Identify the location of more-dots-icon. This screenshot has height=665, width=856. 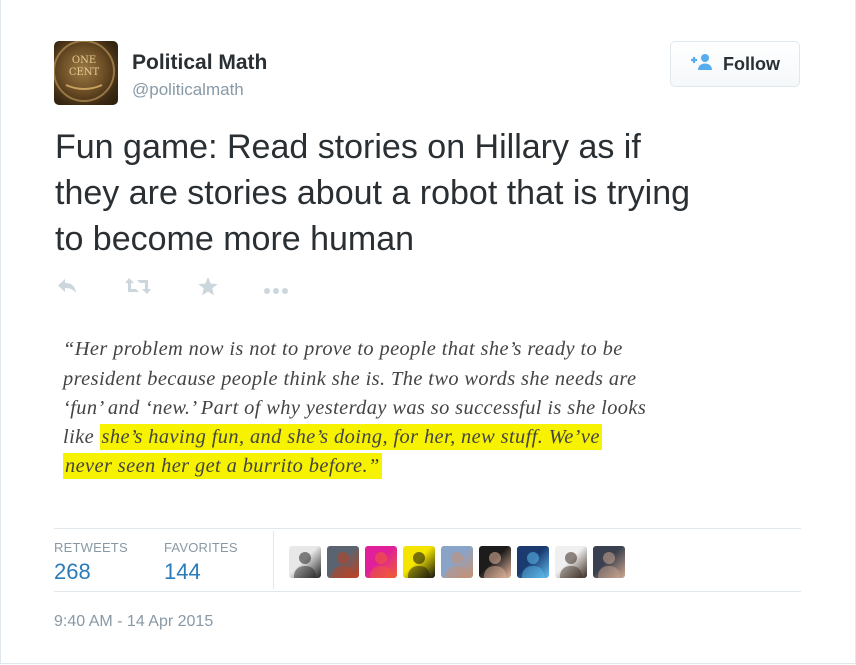
(276, 291).